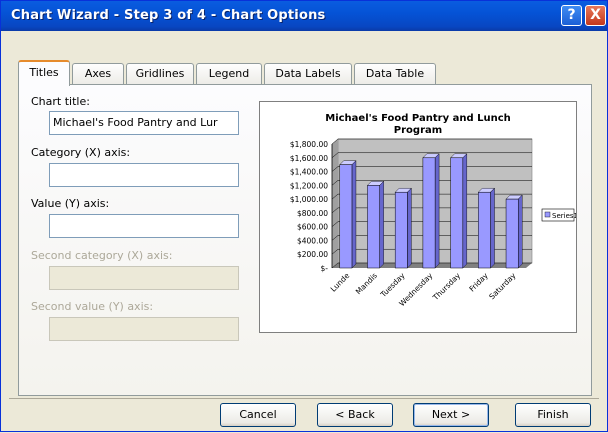 This screenshot has width=608, height=433. I want to click on second-value-axis-label: Second value (Y) axis:, so click(92, 306).